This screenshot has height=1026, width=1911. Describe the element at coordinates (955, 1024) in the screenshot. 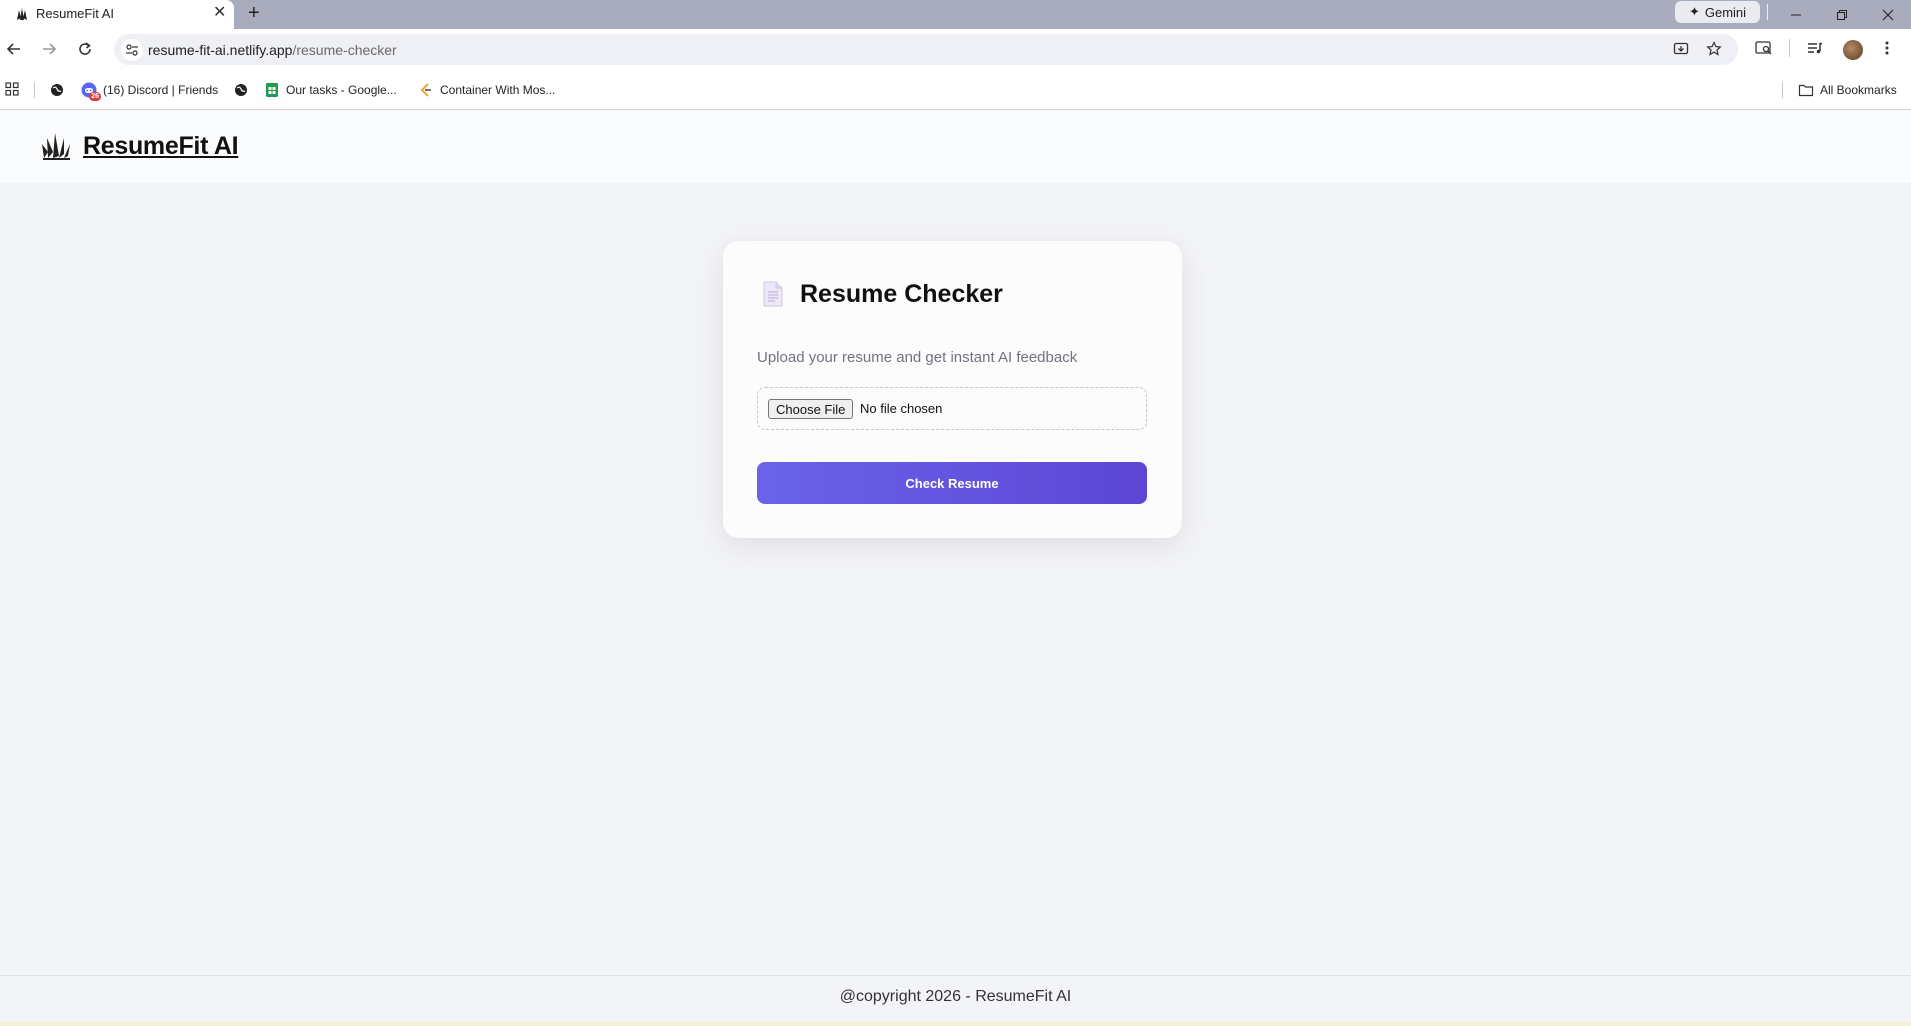

I see `download-bar-edge` at that location.